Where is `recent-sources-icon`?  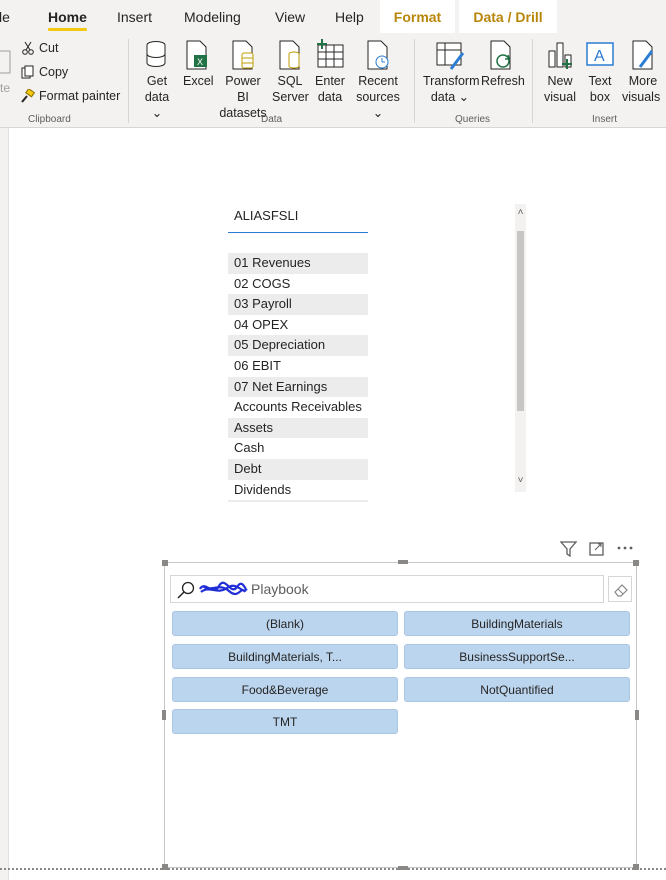 recent-sources-icon is located at coordinates (378, 55).